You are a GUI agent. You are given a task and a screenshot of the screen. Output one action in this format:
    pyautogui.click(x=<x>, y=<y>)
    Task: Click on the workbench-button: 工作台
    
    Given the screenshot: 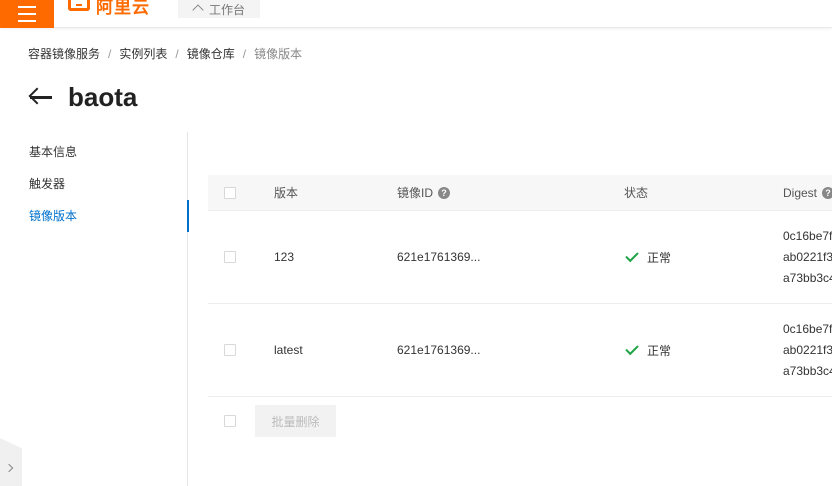 What is the action you would take?
    pyautogui.click(x=219, y=9)
    